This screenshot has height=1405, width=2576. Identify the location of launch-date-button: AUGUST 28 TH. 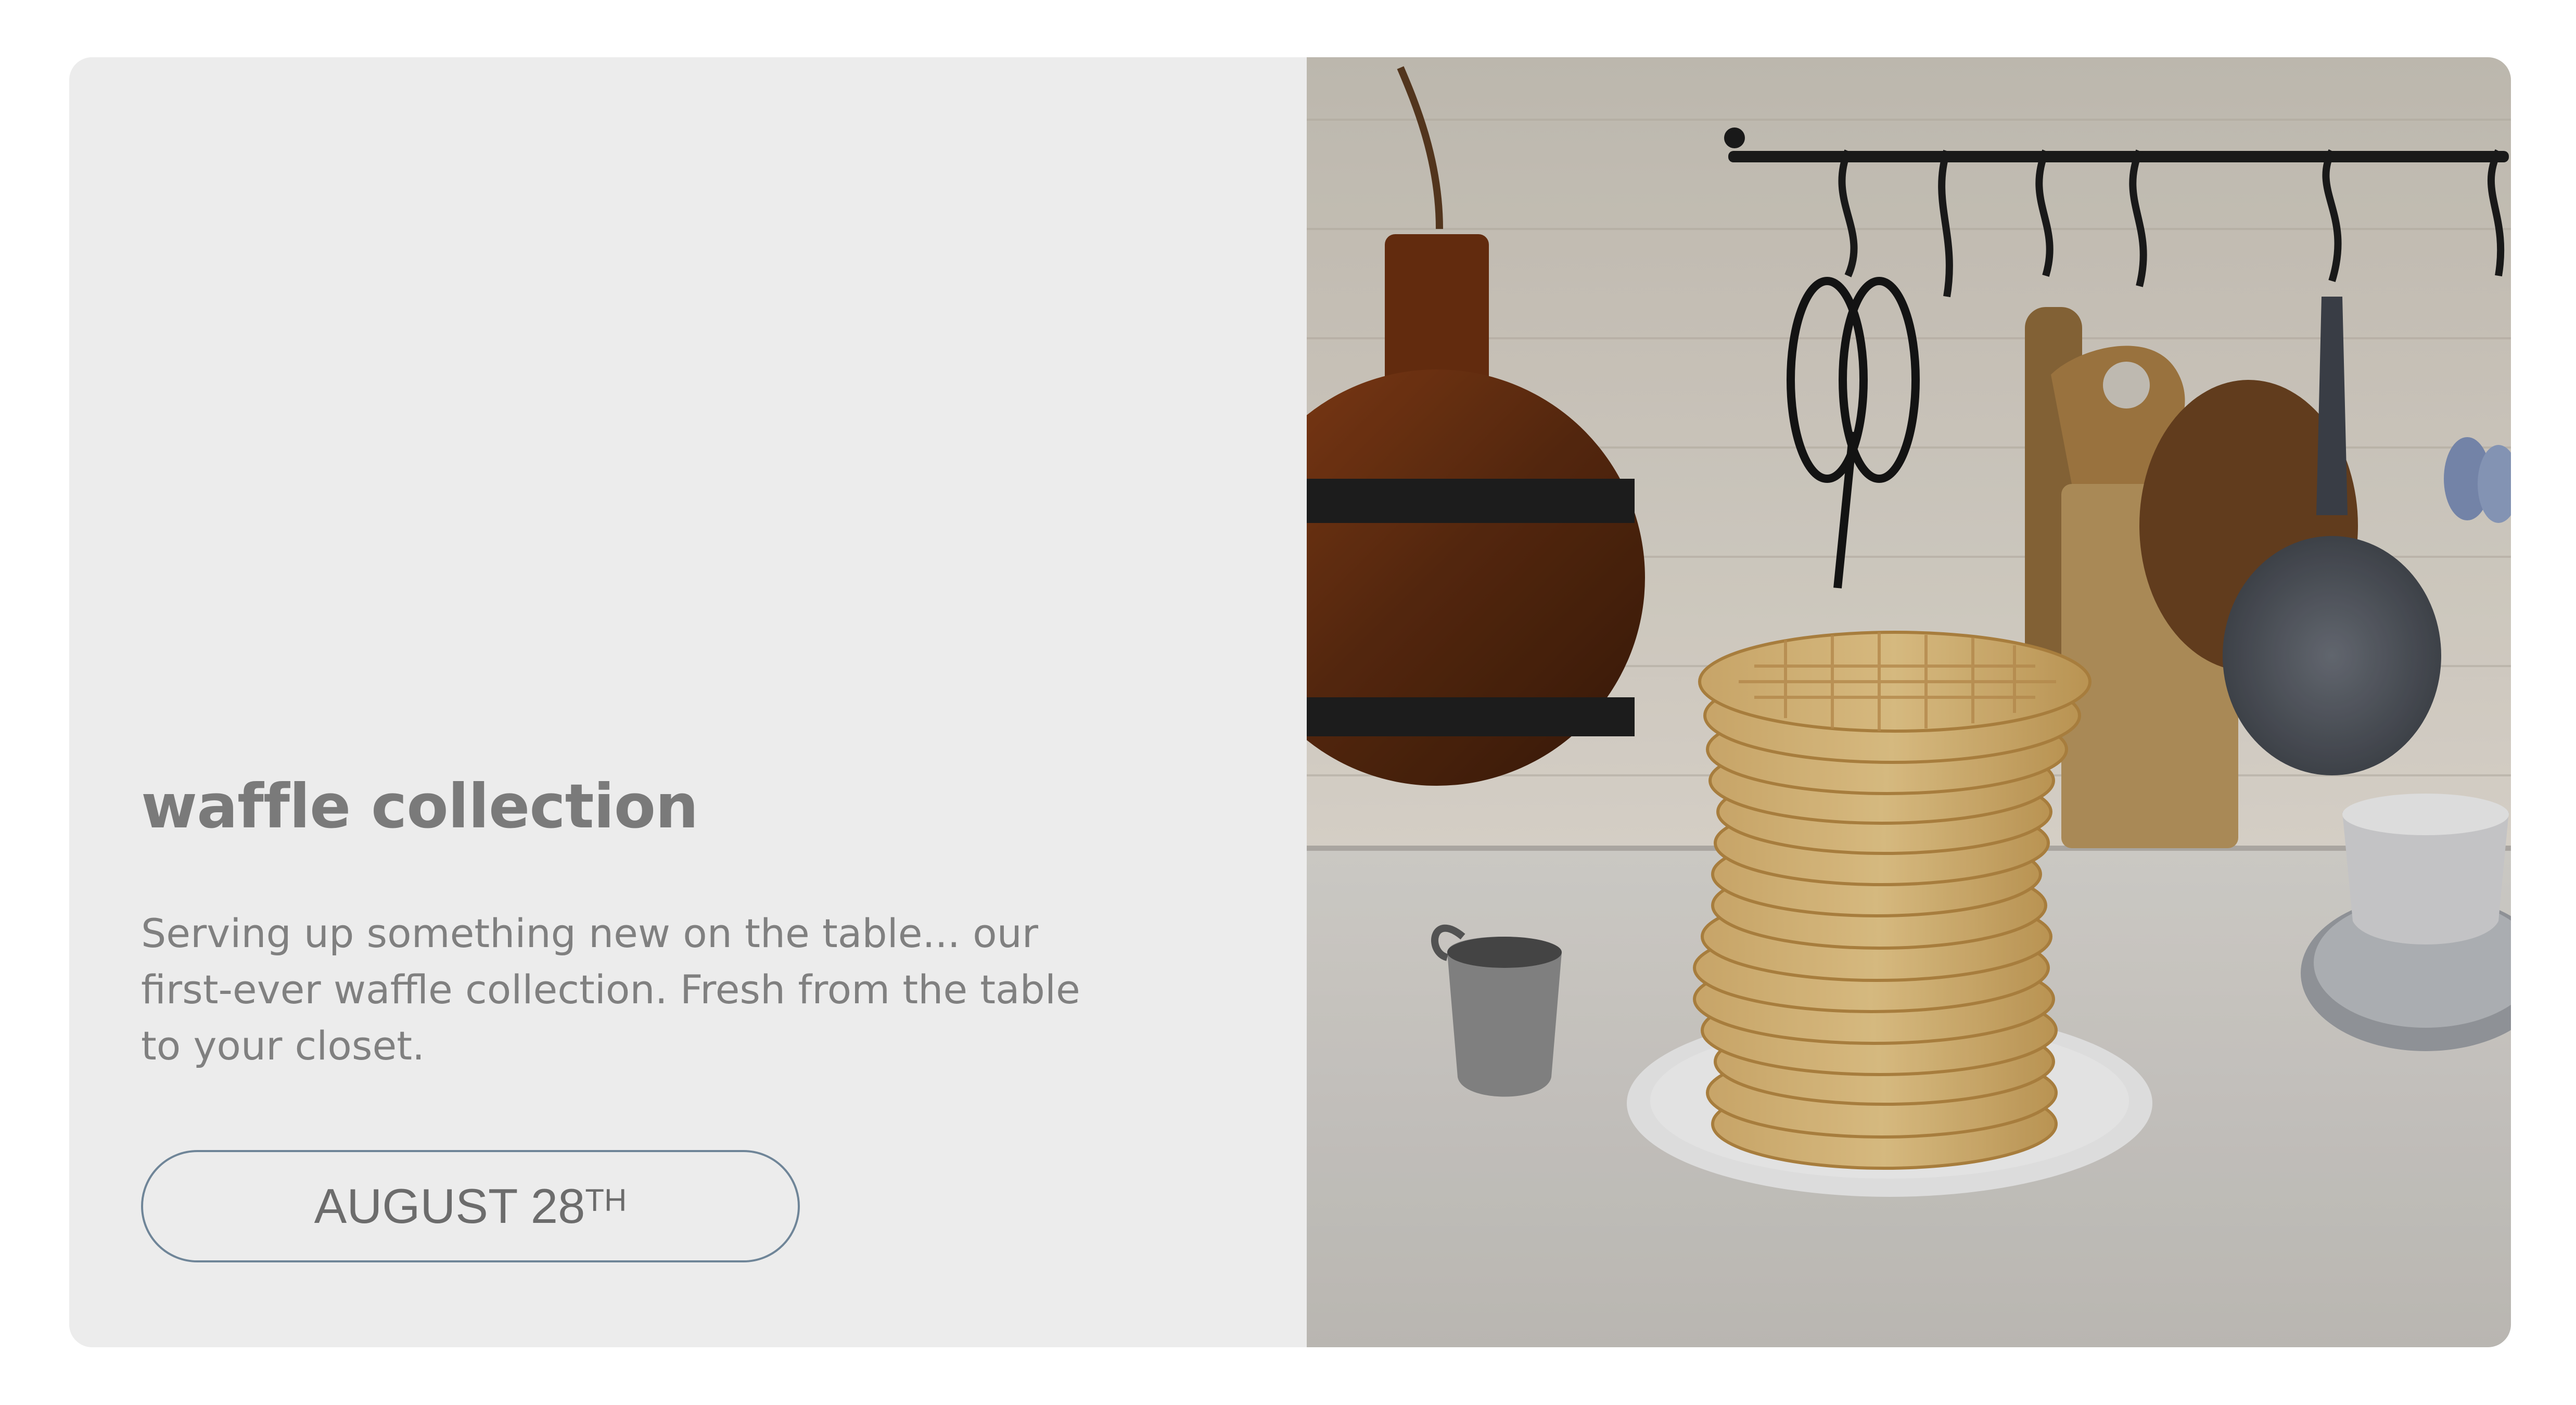
(470, 1206).